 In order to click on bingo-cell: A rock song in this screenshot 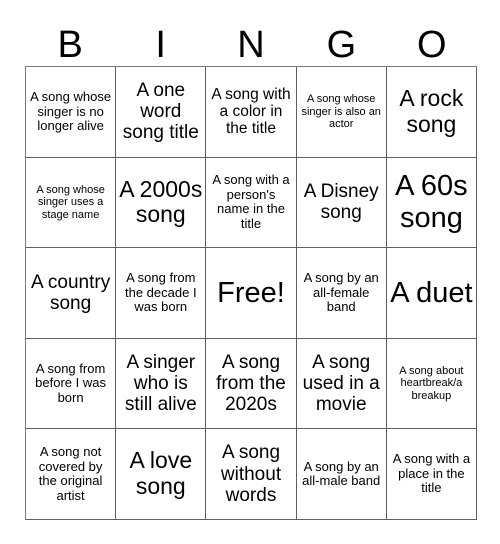, I will do `click(431, 112)`.